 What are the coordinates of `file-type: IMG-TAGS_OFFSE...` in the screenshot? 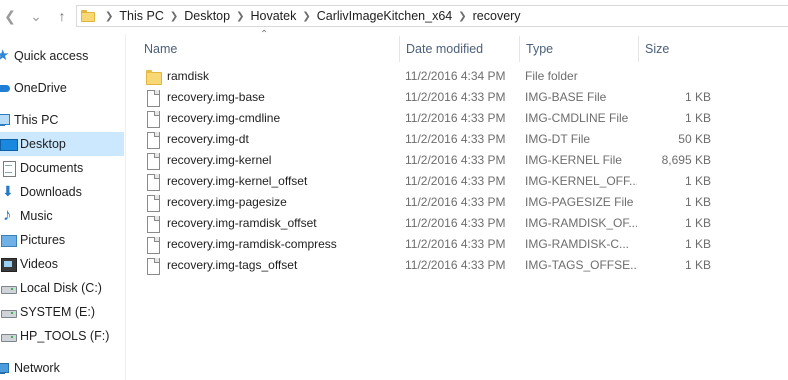 It's located at (581, 265).